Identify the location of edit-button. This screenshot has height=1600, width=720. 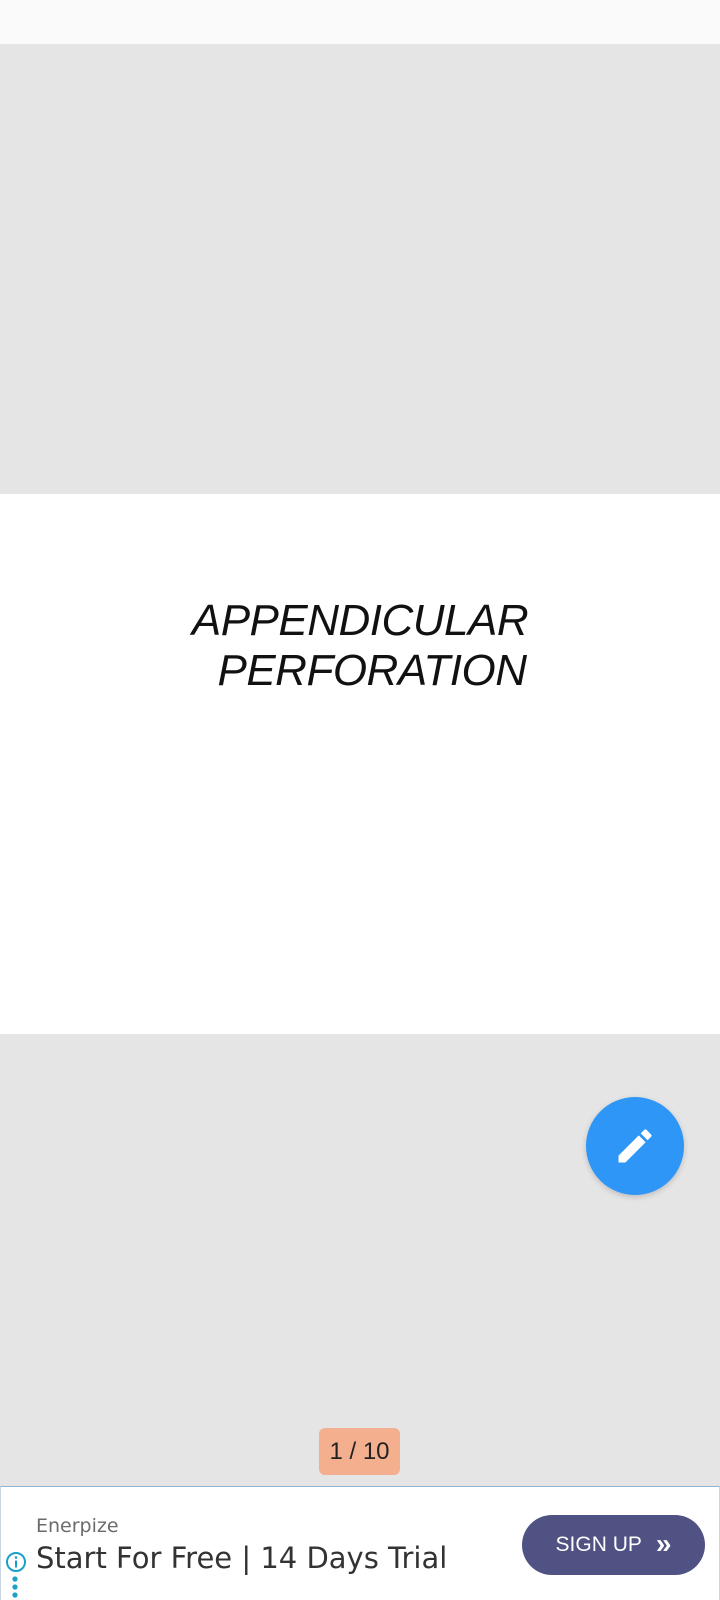
(635, 1146).